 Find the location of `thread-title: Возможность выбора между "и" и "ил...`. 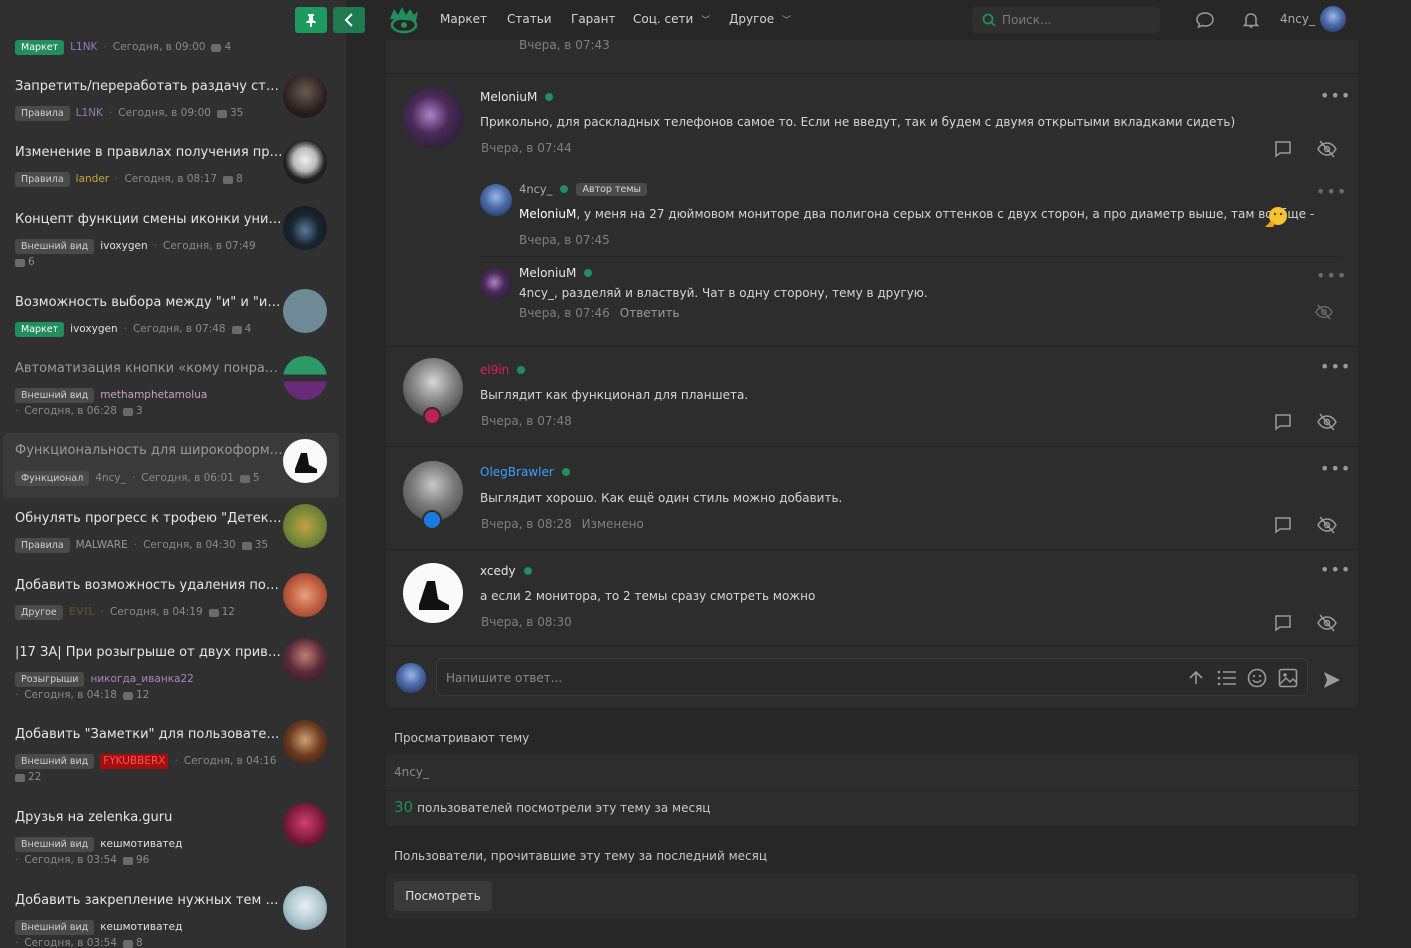

thread-title: Возможность выбора между "и" и "ил... is located at coordinates (149, 303).